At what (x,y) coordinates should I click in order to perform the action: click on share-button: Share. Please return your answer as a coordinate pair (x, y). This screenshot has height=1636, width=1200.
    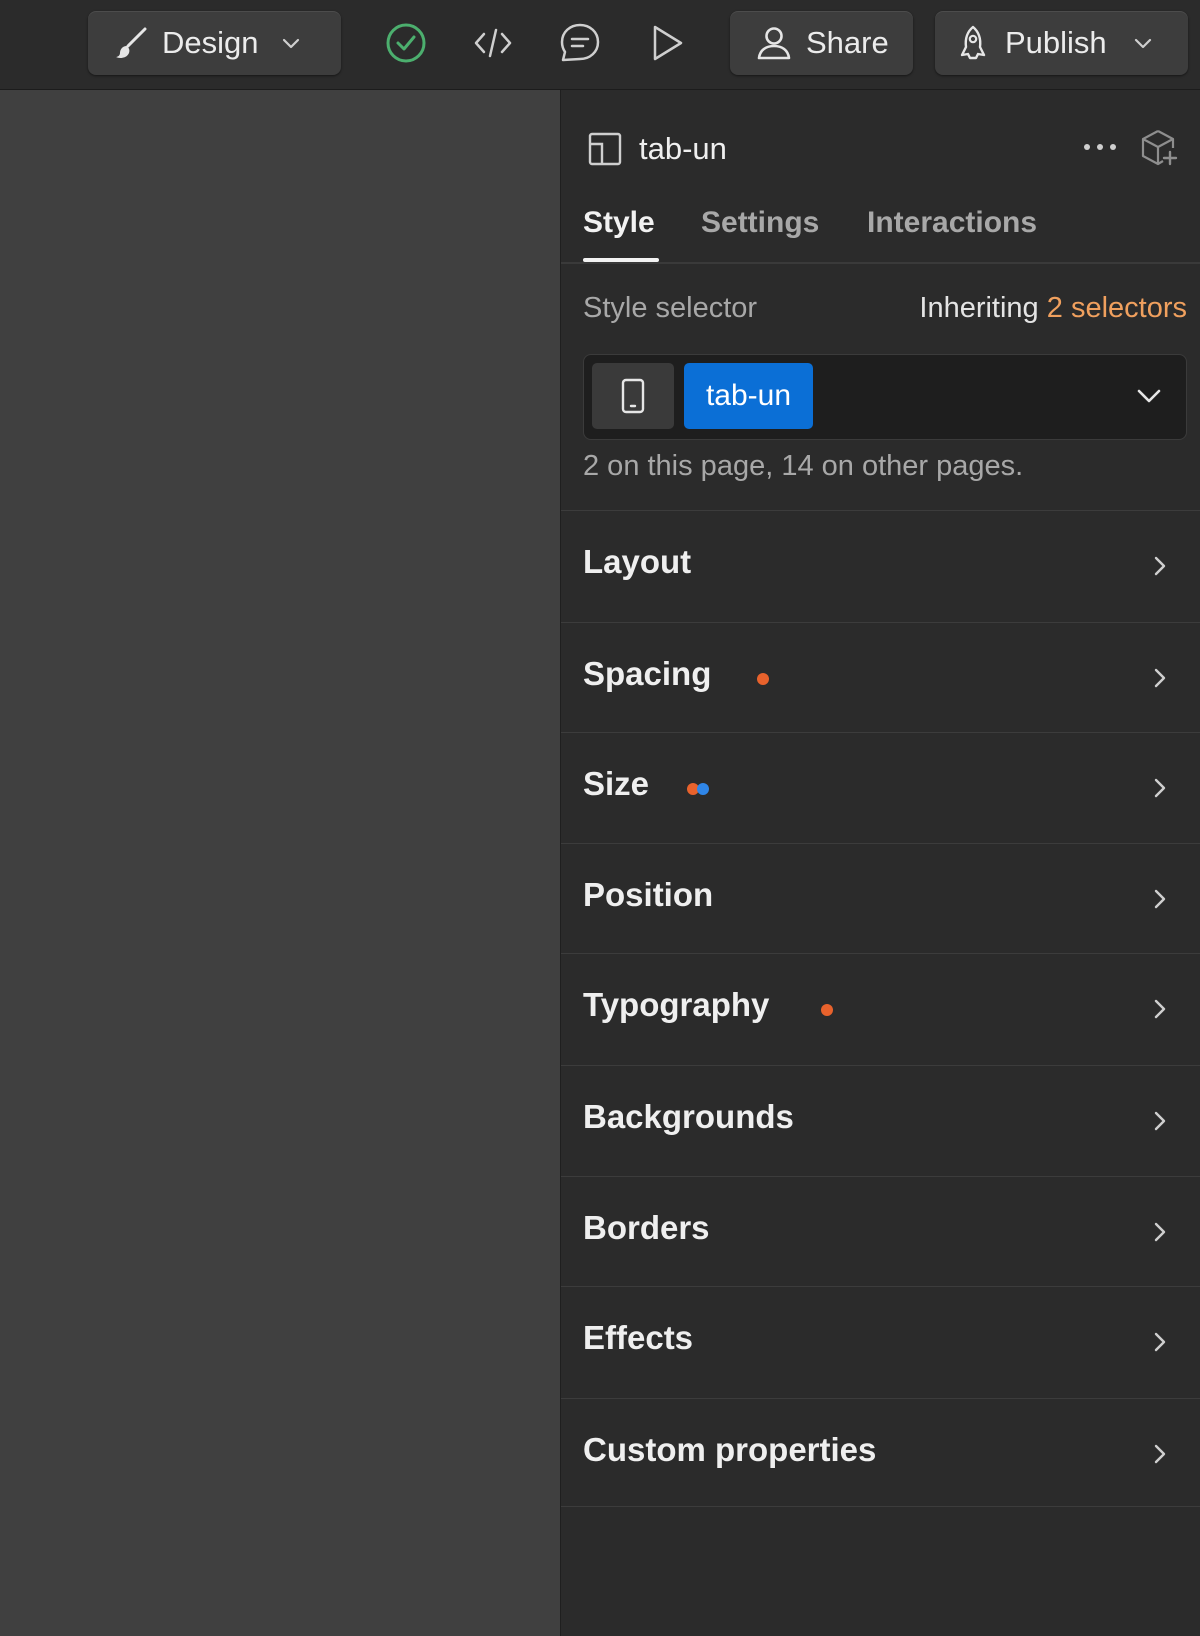
    Looking at the image, I should click on (821, 43).